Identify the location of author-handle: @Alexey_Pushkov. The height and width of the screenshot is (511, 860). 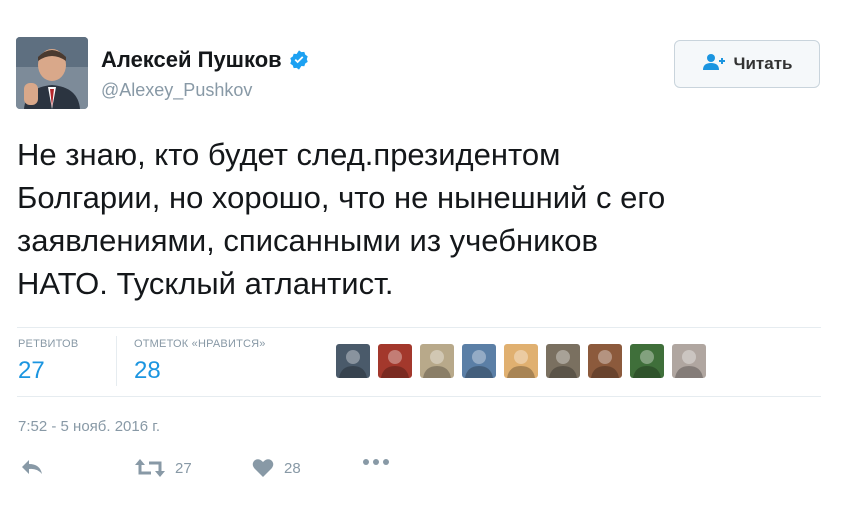
(176, 90).